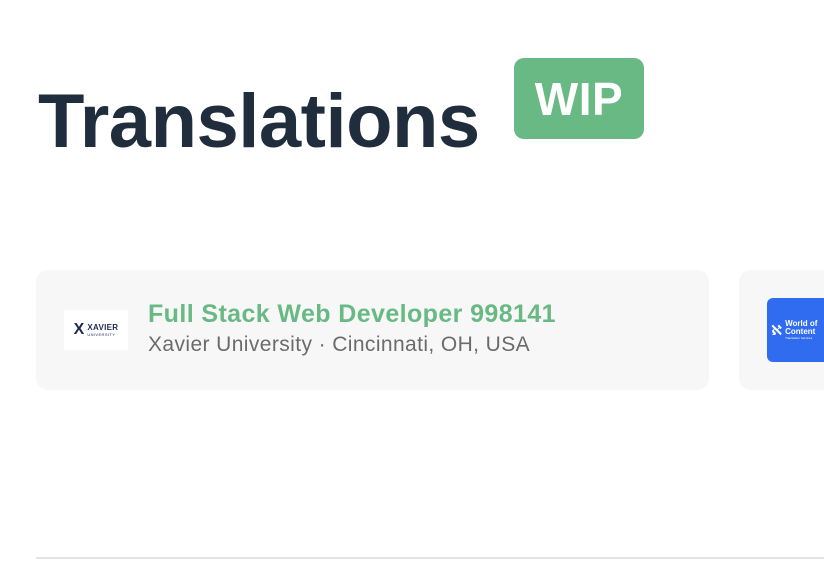 This screenshot has height=570, width=824. I want to click on translation-card: ℵ World of Content Translation Services, so click(781, 330).